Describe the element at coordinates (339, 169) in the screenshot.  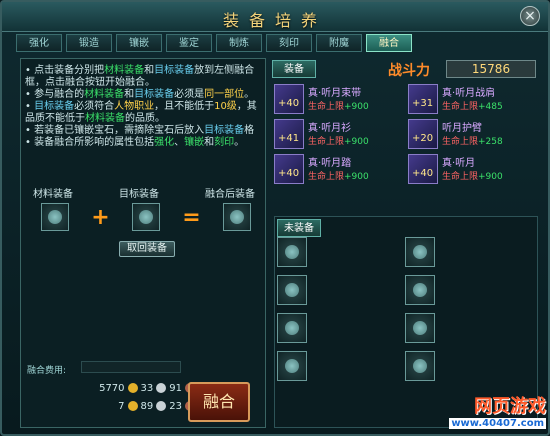
I see `equipped-item: +40 真·听月踏 生命上限+900` at that location.